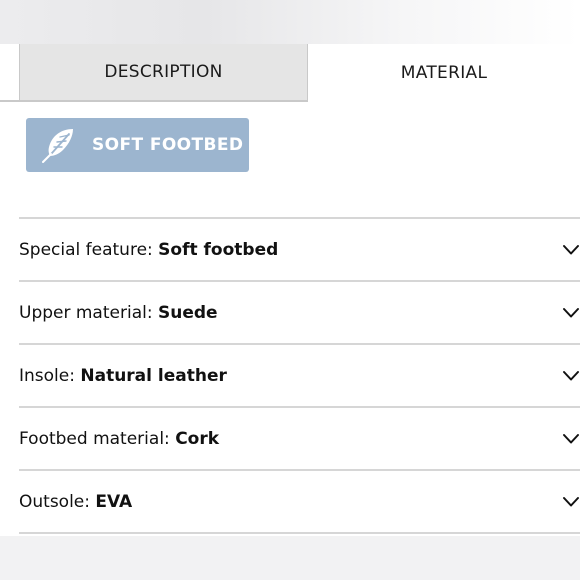 The height and width of the screenshot is (580, 580). What do you see at coordinates (86, 312) in the screenshot?
I see `spec-key: Upper material:` at bounding box center [86, 312].